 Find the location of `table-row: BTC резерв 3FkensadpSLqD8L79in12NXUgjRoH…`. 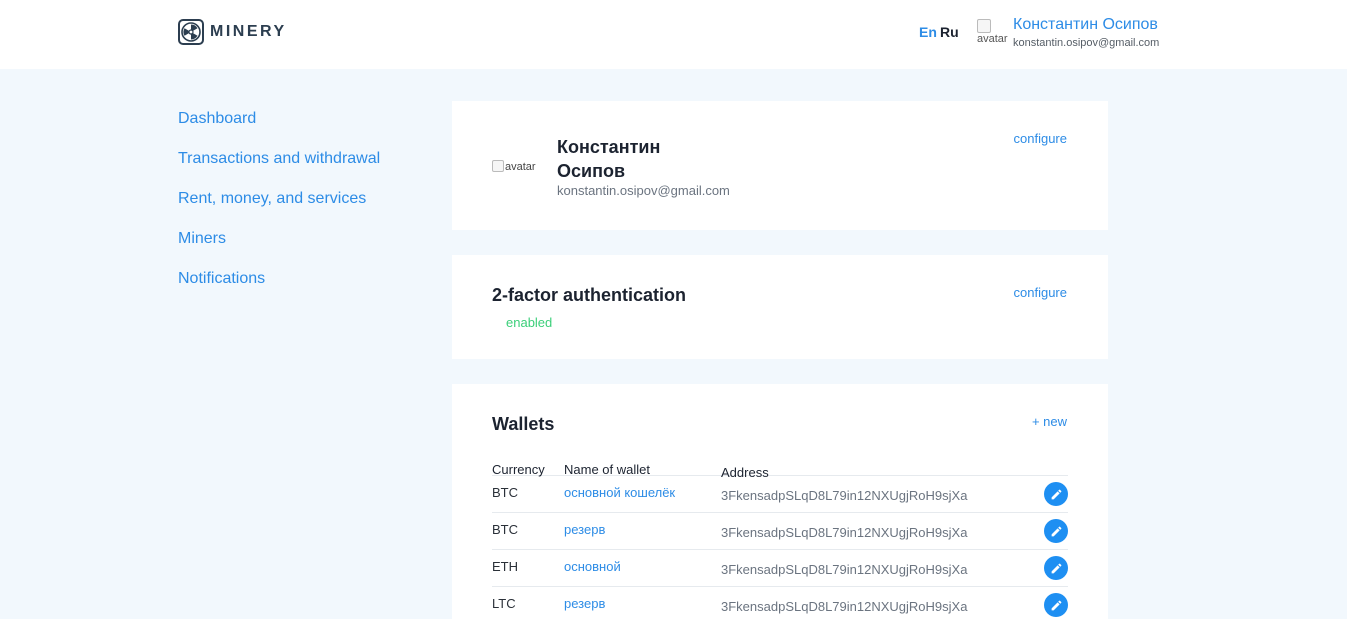

table-row: BTC резерв 3FkensadpSLqD8L79in12NXUgjRoH… is located at coordinates (780, 531).